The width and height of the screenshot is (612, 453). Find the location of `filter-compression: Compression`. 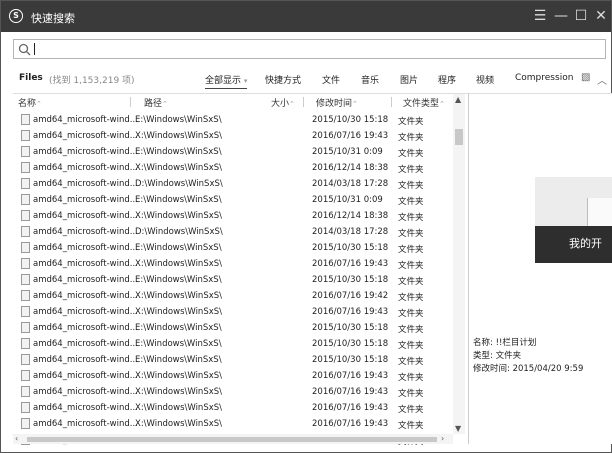

filter-compression: Compression is located at coordinates (544, 78).